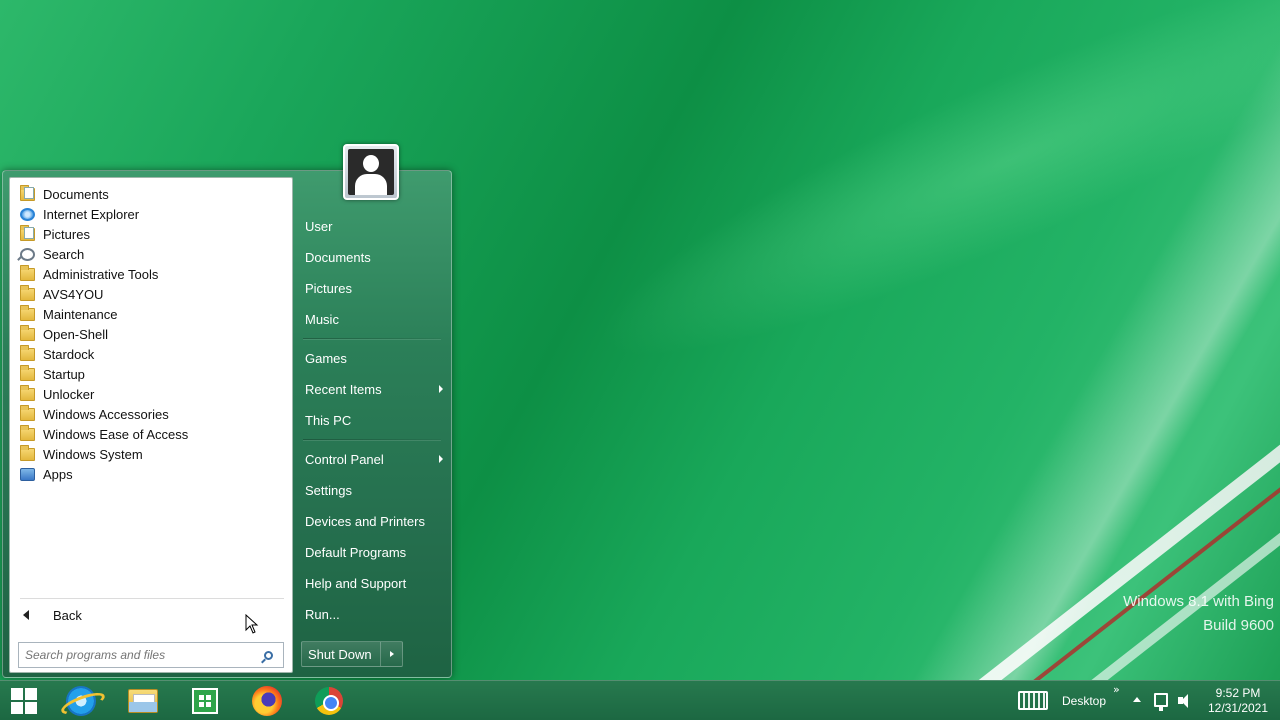 The width and height of the screenshot is (1280, 720). What do you see at coordinates (27, 474) in the screenshot?
I see `apps-icon` at bounding box center [27, 474].